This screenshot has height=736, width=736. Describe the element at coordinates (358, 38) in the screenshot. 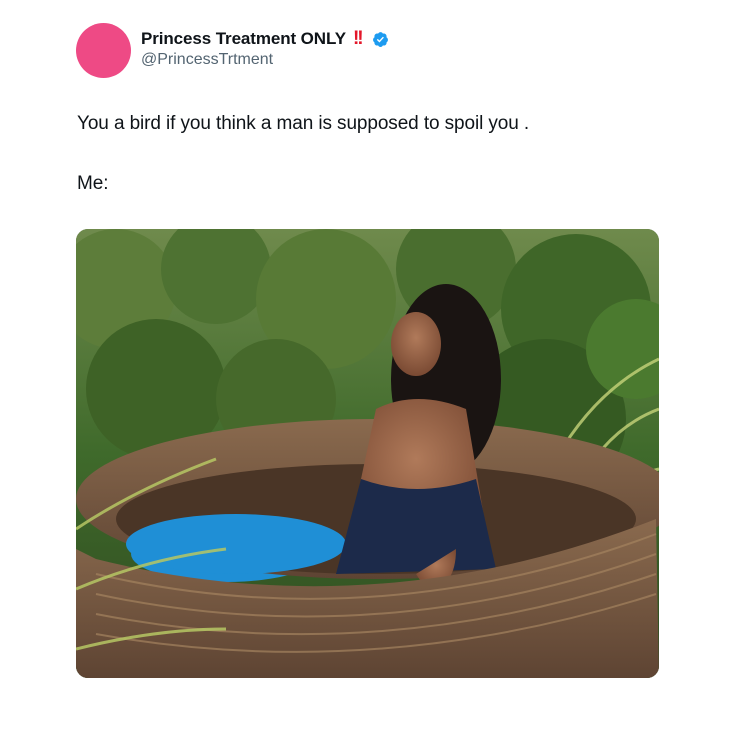

I see `double-exclamation-emoji-icon: !!` at that location.